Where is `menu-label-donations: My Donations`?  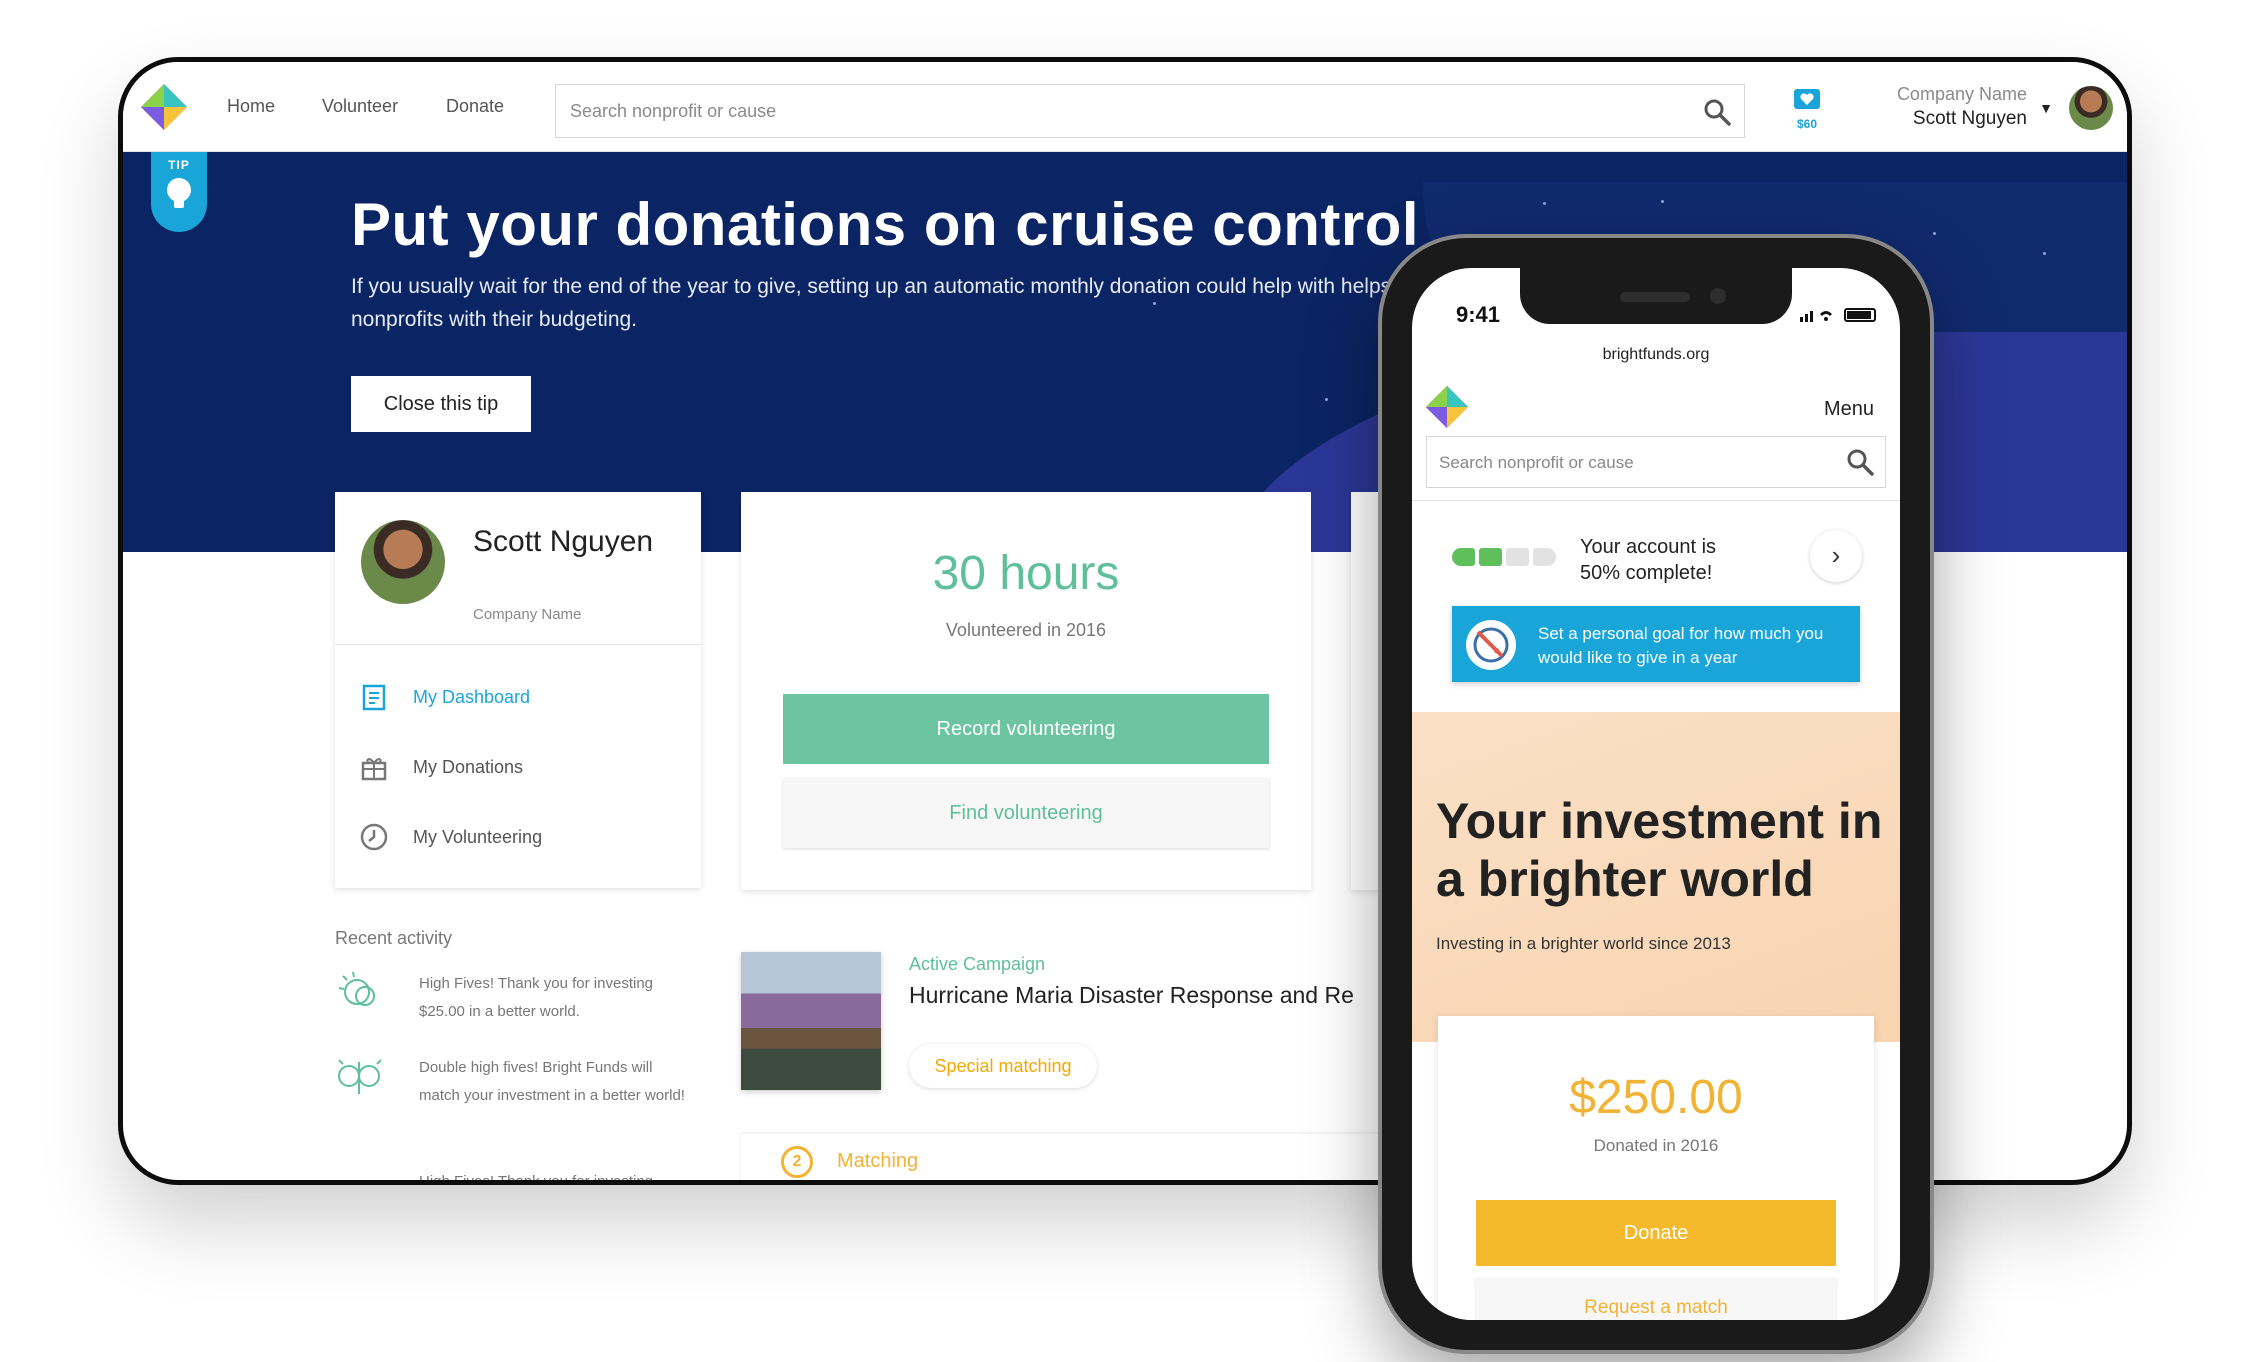 menu-label-donations: My Donations is located at coordinates (468, 766).